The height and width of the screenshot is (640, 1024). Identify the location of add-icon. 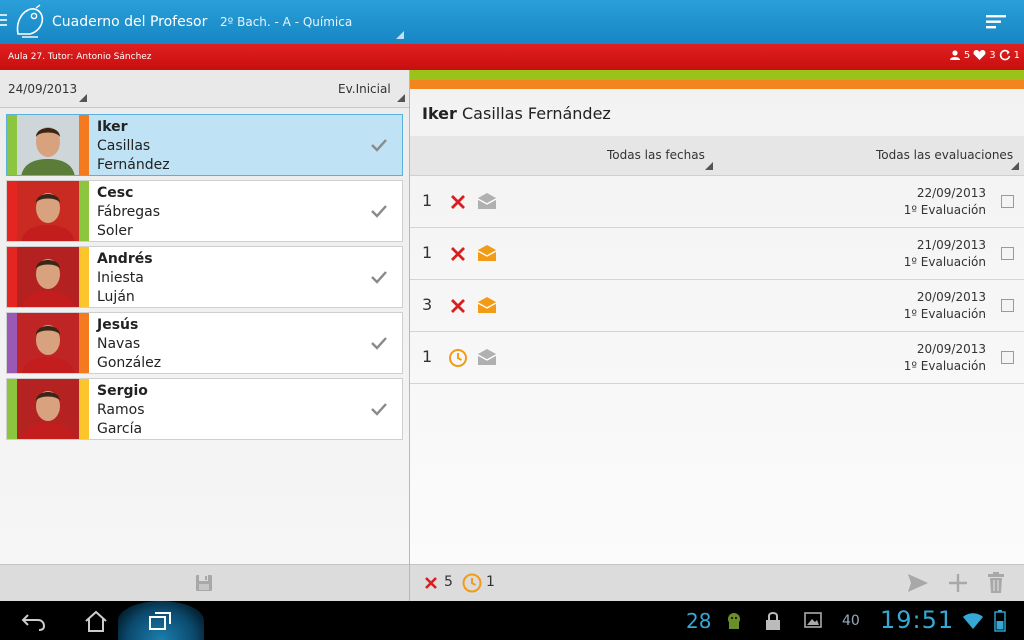
(958, 583).